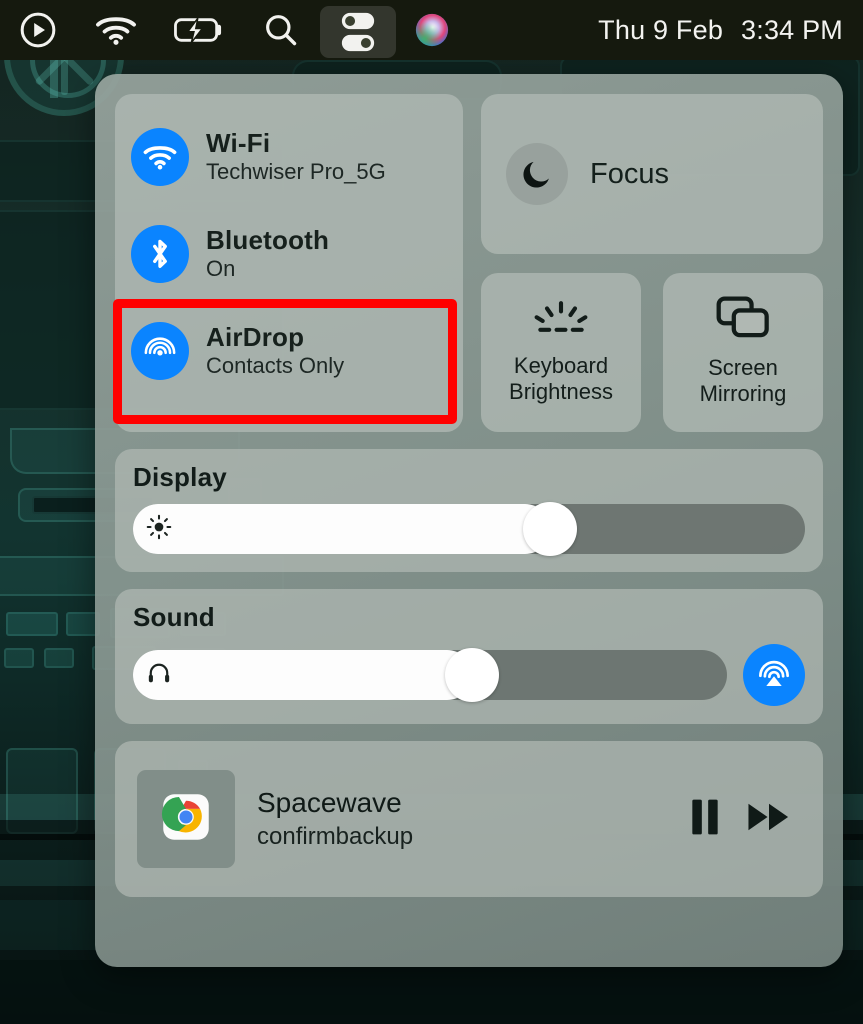  I want to click on sound-card: Sound, so click(469, 656).